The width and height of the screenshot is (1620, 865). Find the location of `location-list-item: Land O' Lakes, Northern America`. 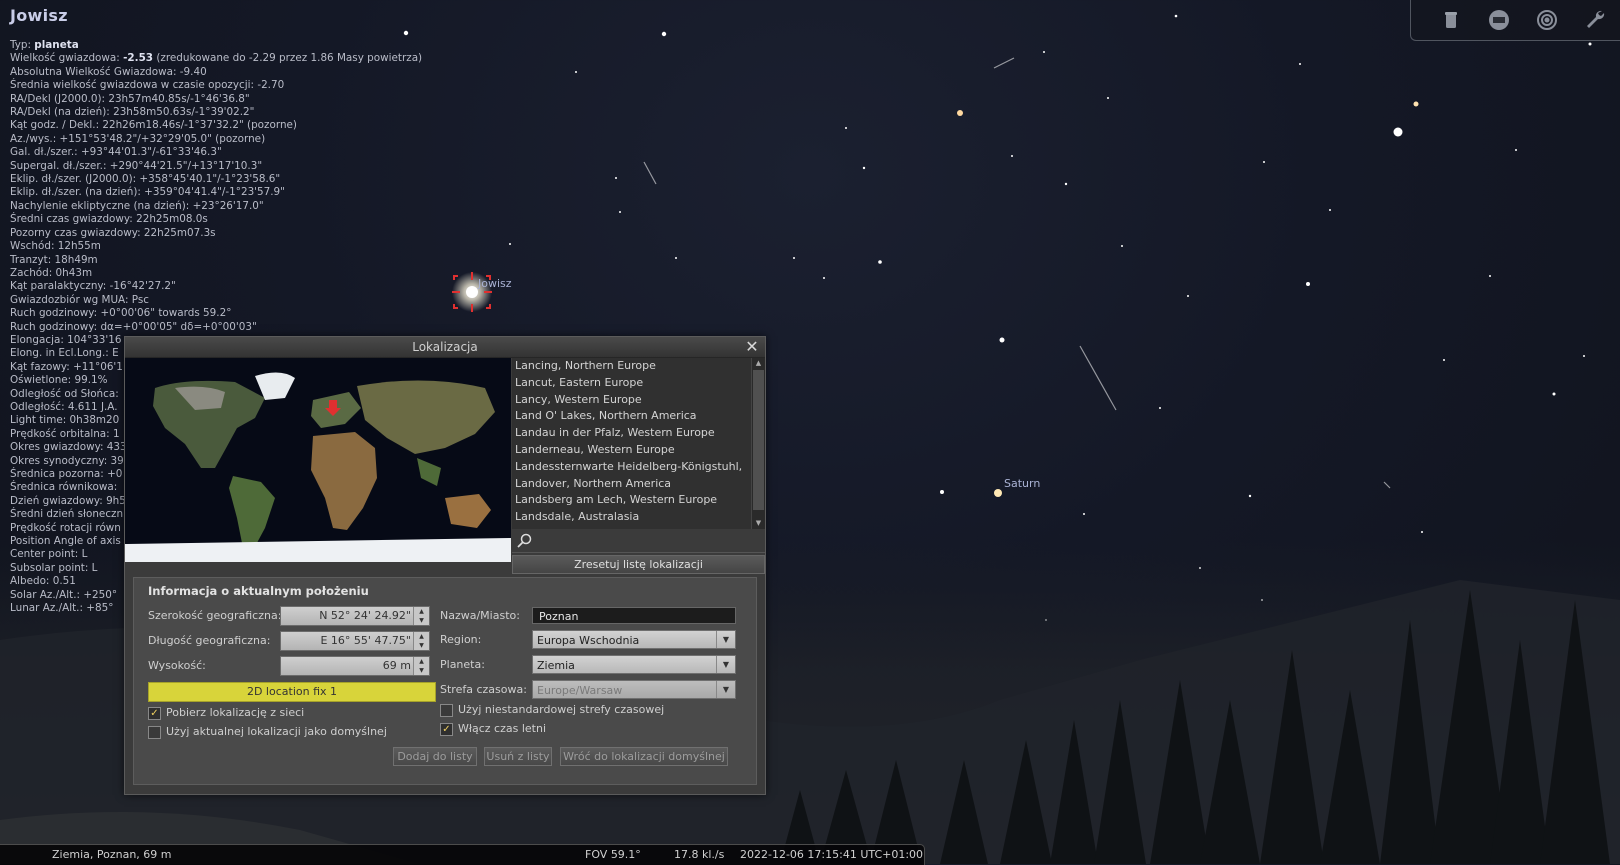

location-list-item: Land O' Lakes, Northern America is located at coordinates (627, 416).